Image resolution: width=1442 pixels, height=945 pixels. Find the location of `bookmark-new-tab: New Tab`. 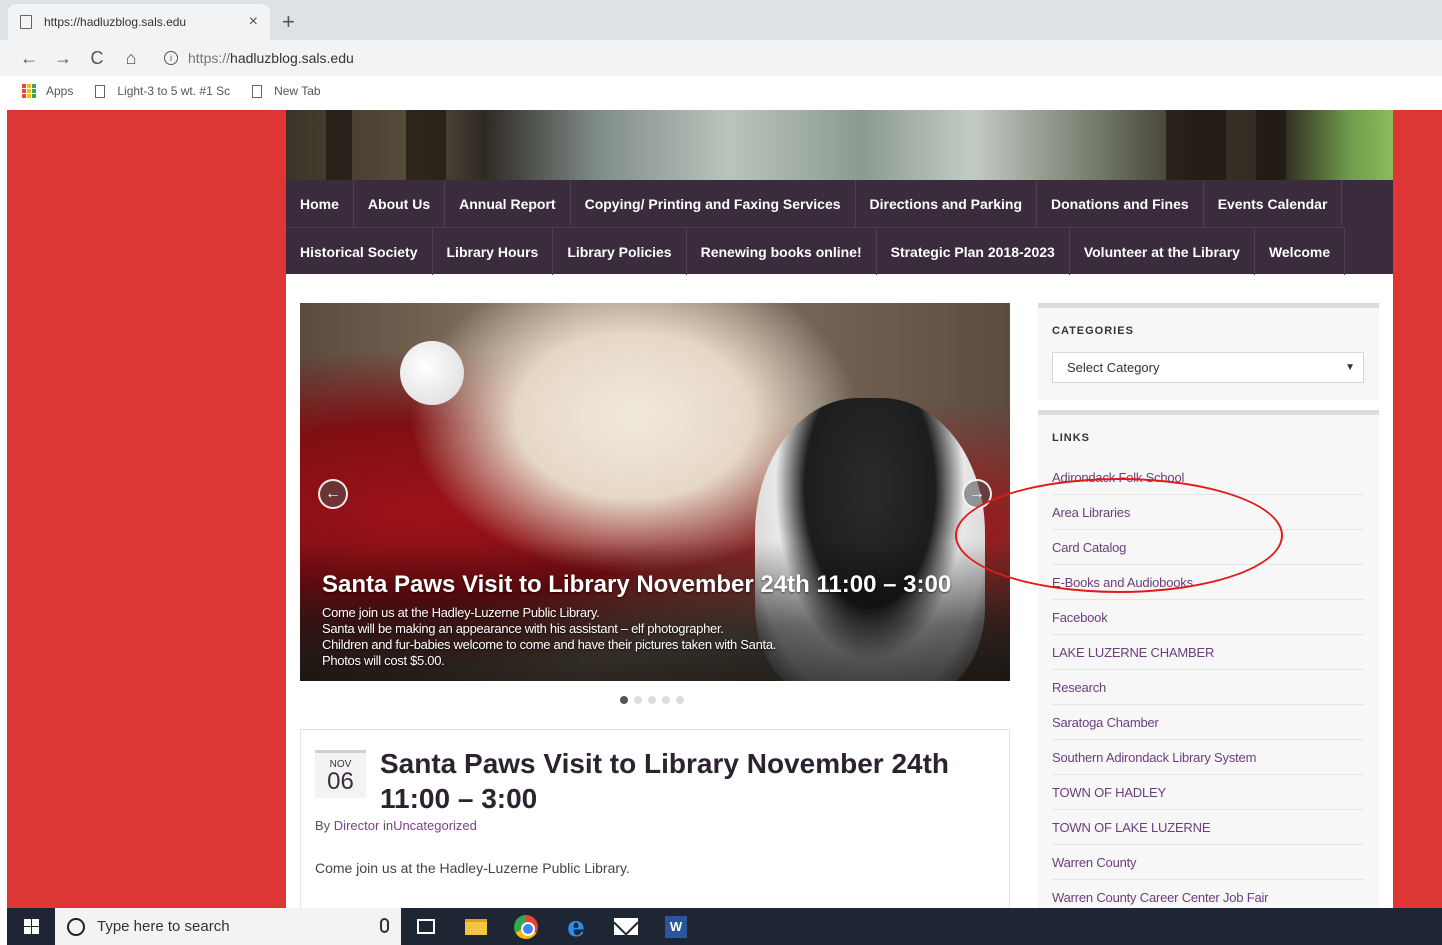

bookmark-new-tab: New Tab is located at coordinates (286, 91).